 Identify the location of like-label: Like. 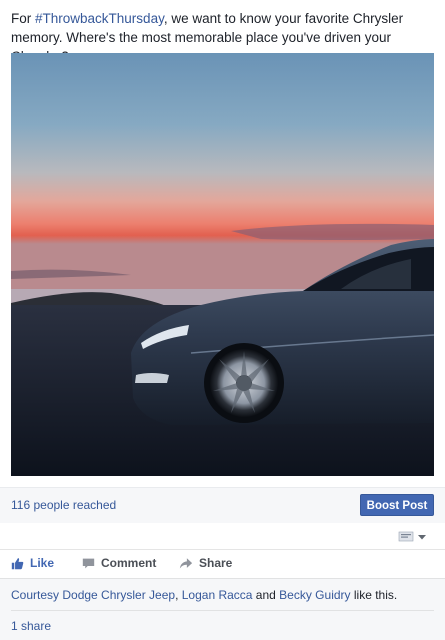
(42, 563).